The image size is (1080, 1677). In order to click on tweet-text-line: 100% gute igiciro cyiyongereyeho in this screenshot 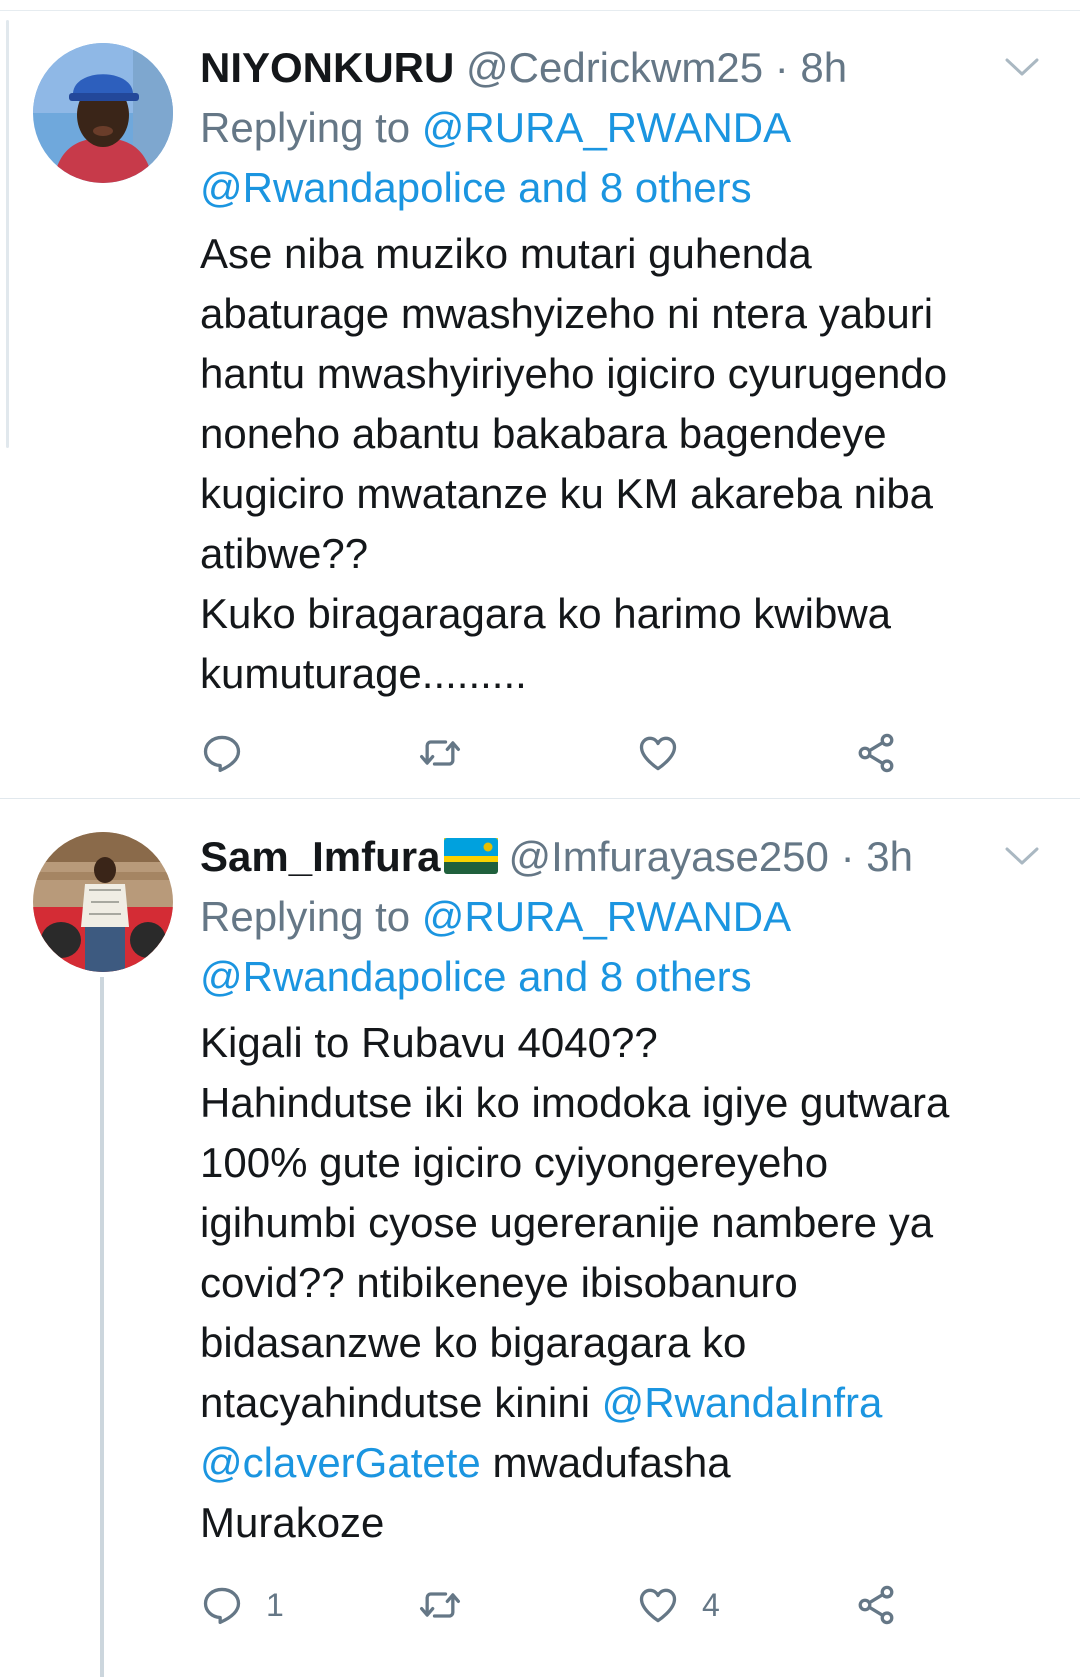, I will do `click(514, 1162)`.